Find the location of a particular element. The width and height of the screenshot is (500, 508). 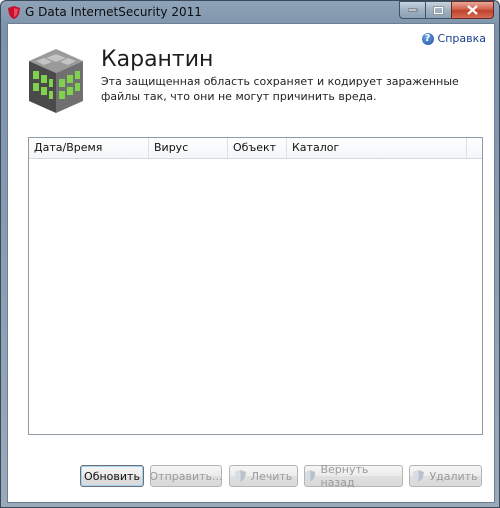

restore-button-label: Вернуть назад is located at coordinates (344, 476).